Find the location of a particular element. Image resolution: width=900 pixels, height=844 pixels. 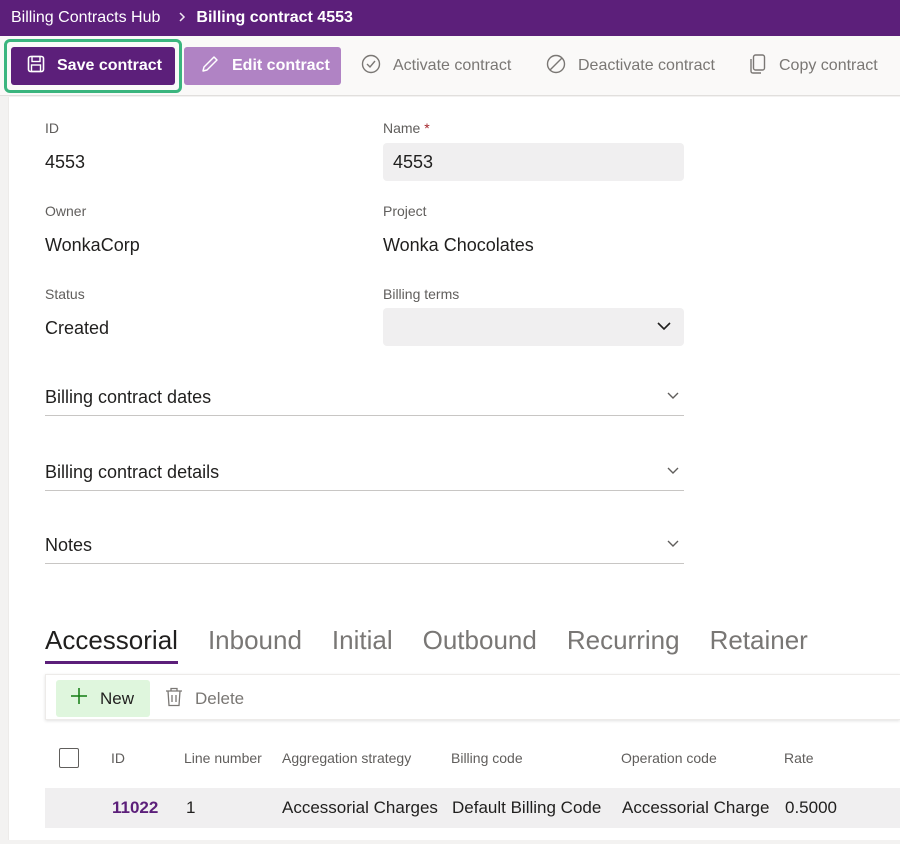

tab-inbound: Inbound is located at coordinates (255, 643).